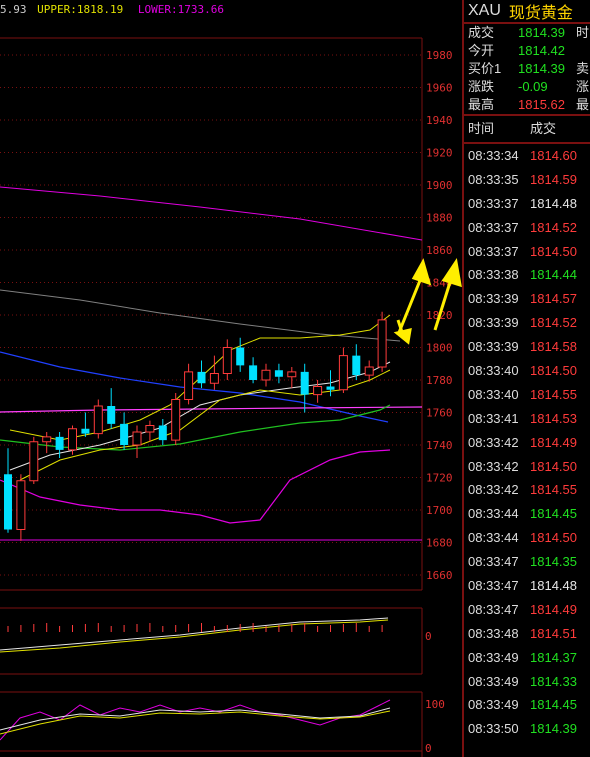  What do you see at coordinates (493, 323) in the screenshot?
I see `tick-time: 08:33:39` at bounding box center [493, 323].